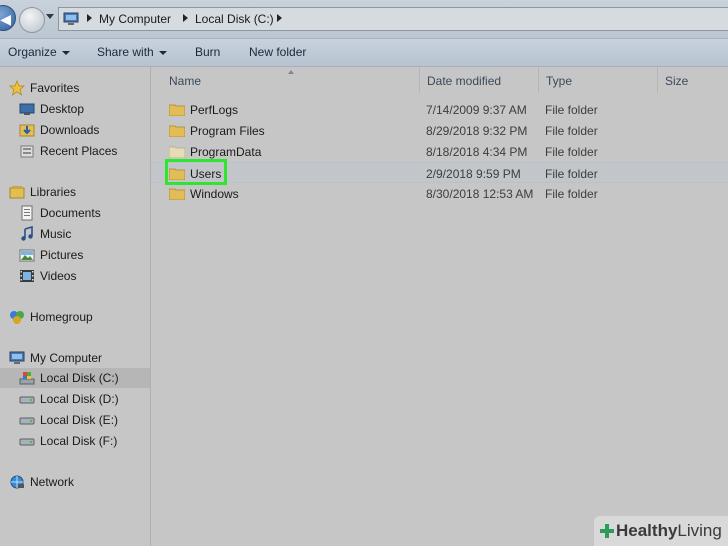 Image resolution: width=728 pixels, height=546 pixels. I want to click on file-date: 2/9/2018 9:59 PM, so click(473, 174).